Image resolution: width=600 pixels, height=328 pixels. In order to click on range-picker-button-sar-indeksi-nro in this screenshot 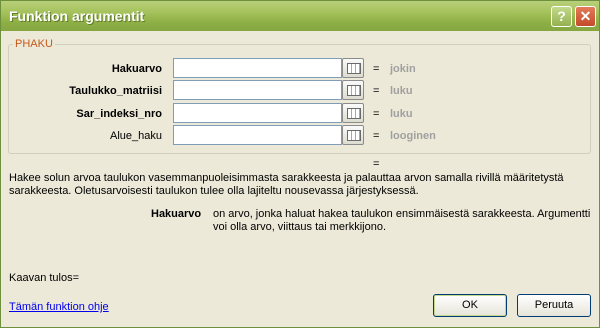, I will do `click(353, 113)`.